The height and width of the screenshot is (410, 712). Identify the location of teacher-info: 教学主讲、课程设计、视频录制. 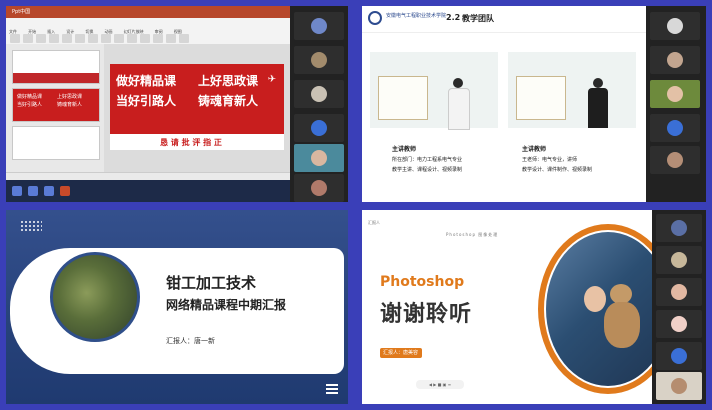
(427, 170).